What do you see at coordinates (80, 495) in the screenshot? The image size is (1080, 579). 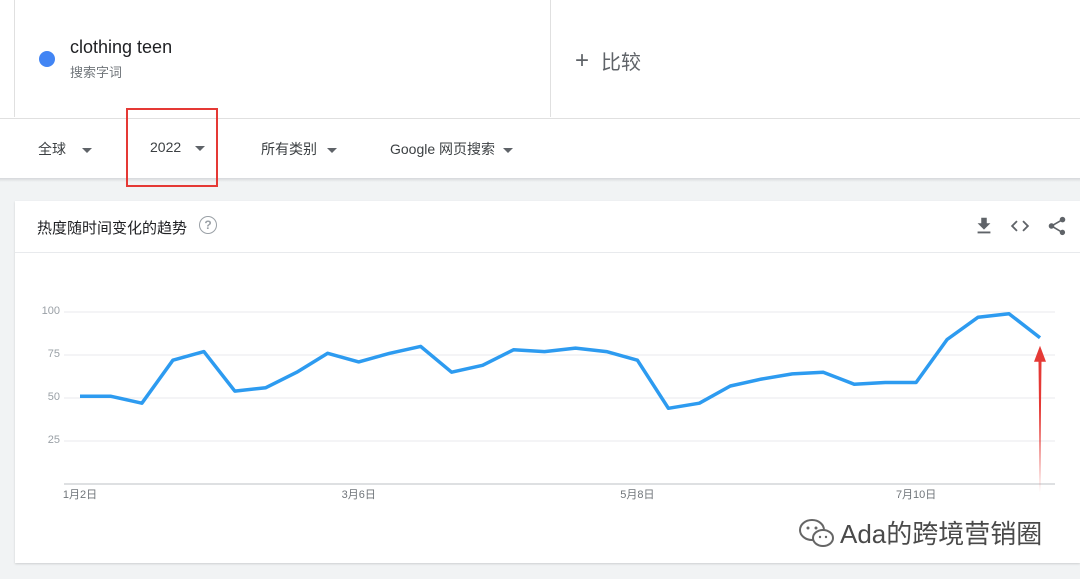 I see `x-tick-label: 1月2日` at bounding box center [80, 495].